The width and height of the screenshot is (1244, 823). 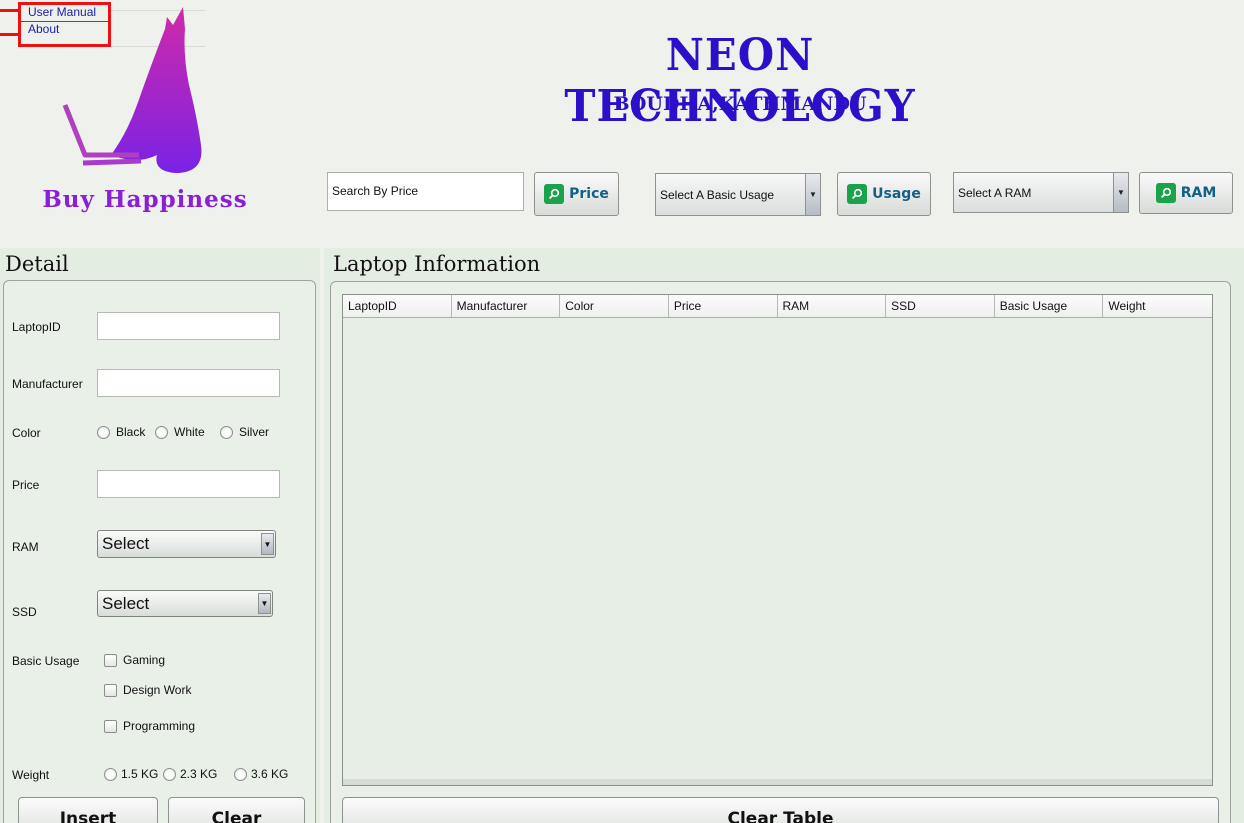 I want to click on price-field, so click(x=188, y=484).